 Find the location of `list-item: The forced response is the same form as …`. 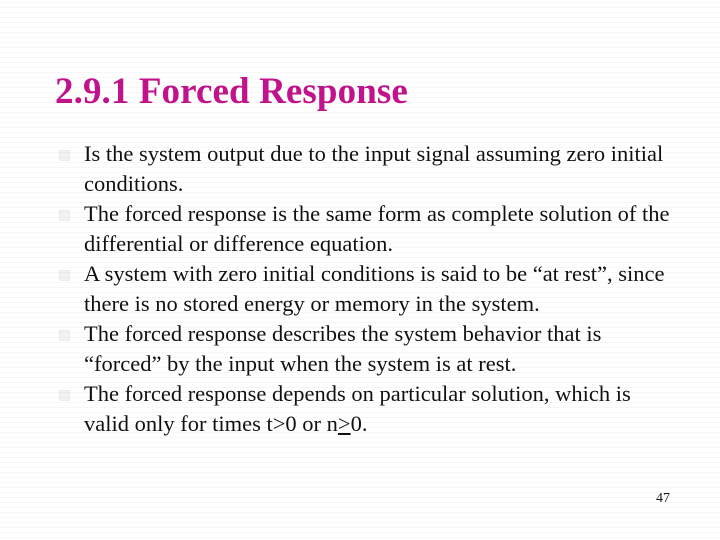

list-item: The forced response is the same form as … is located at coordinates (368, 229).